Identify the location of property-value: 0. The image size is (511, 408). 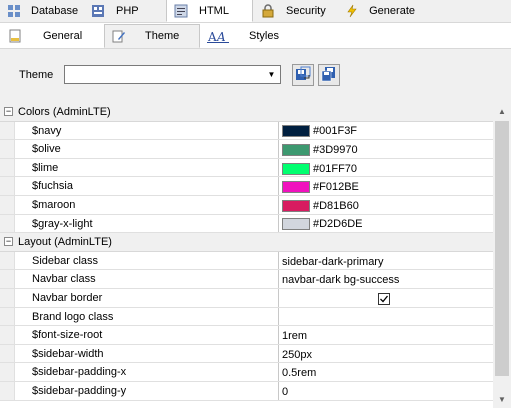
(386, 391).